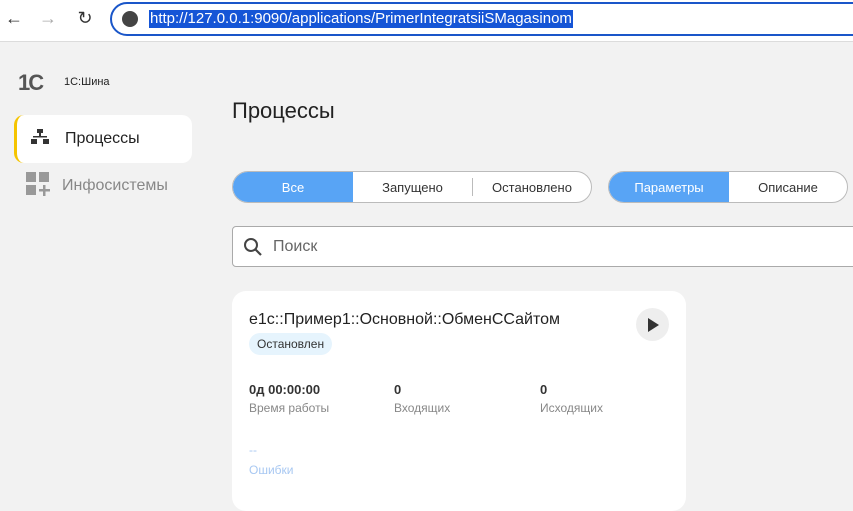  Describe the element at coordinates (283, 110) in the screenshot. I see `page-title: Процессы` at that location.